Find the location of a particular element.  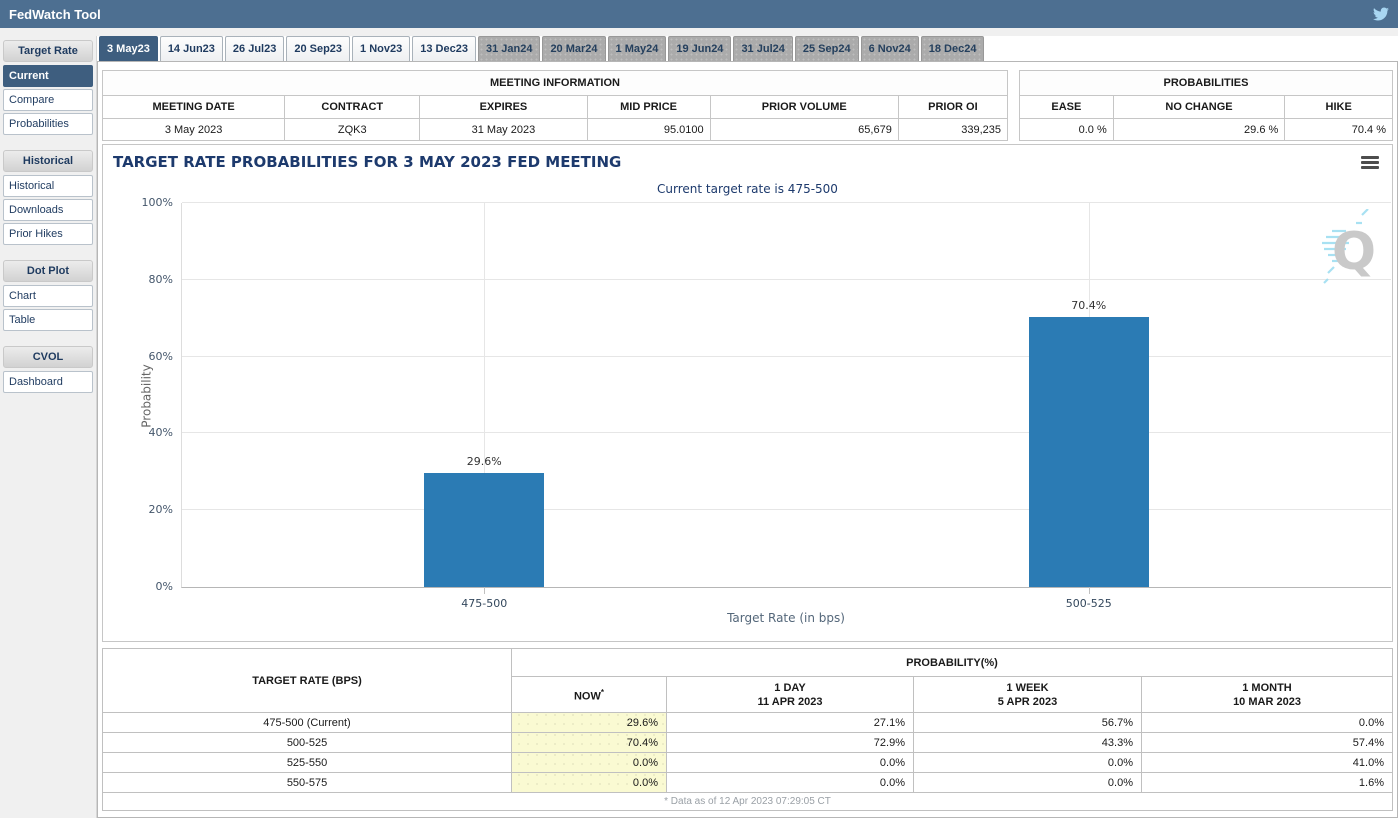

ease-value: 0.0 % is located at coordinates (1066, 129).